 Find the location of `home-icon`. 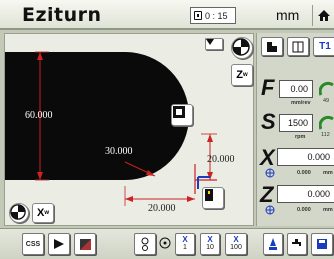

home-icon is located at coordinates (323, 15).